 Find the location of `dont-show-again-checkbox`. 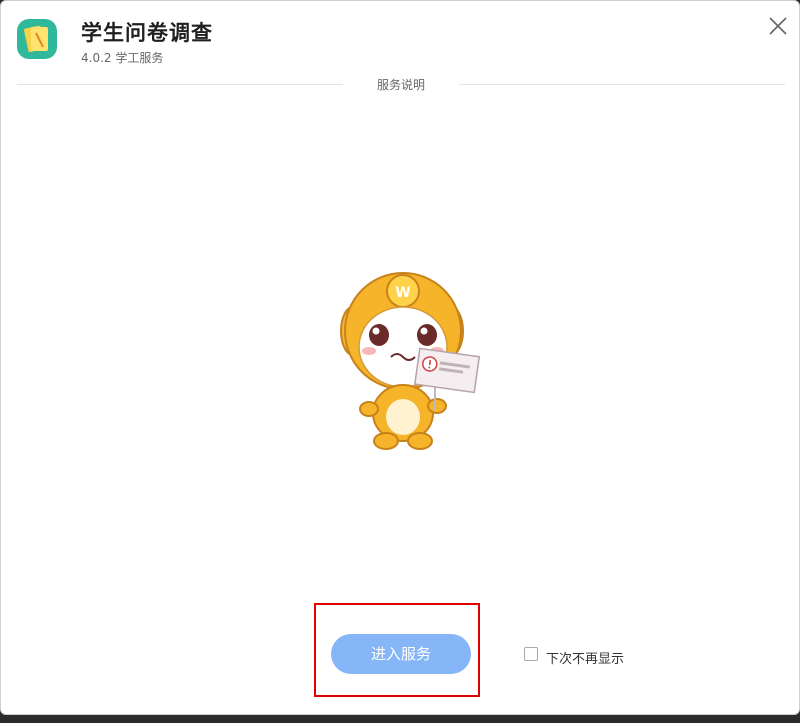

dont-show-again-checkbox is located at coordinates (531, 654).